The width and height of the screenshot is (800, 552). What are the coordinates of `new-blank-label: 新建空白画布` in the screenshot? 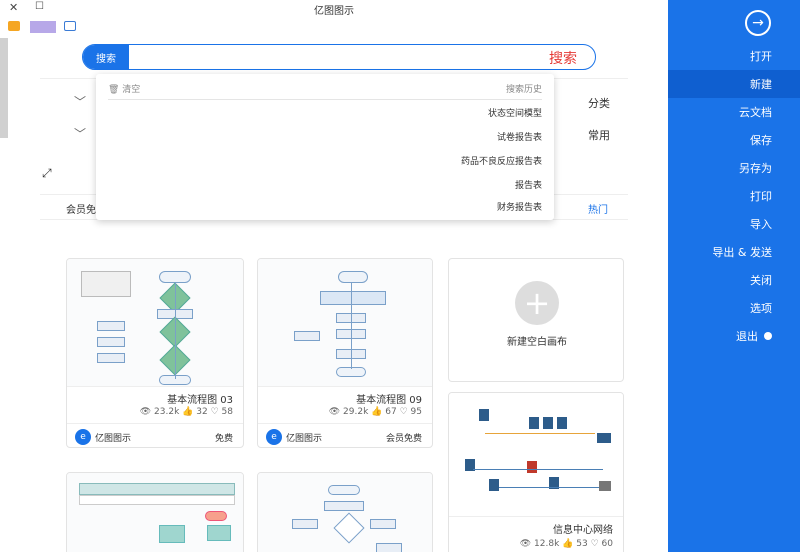 It's located at (537, 342).